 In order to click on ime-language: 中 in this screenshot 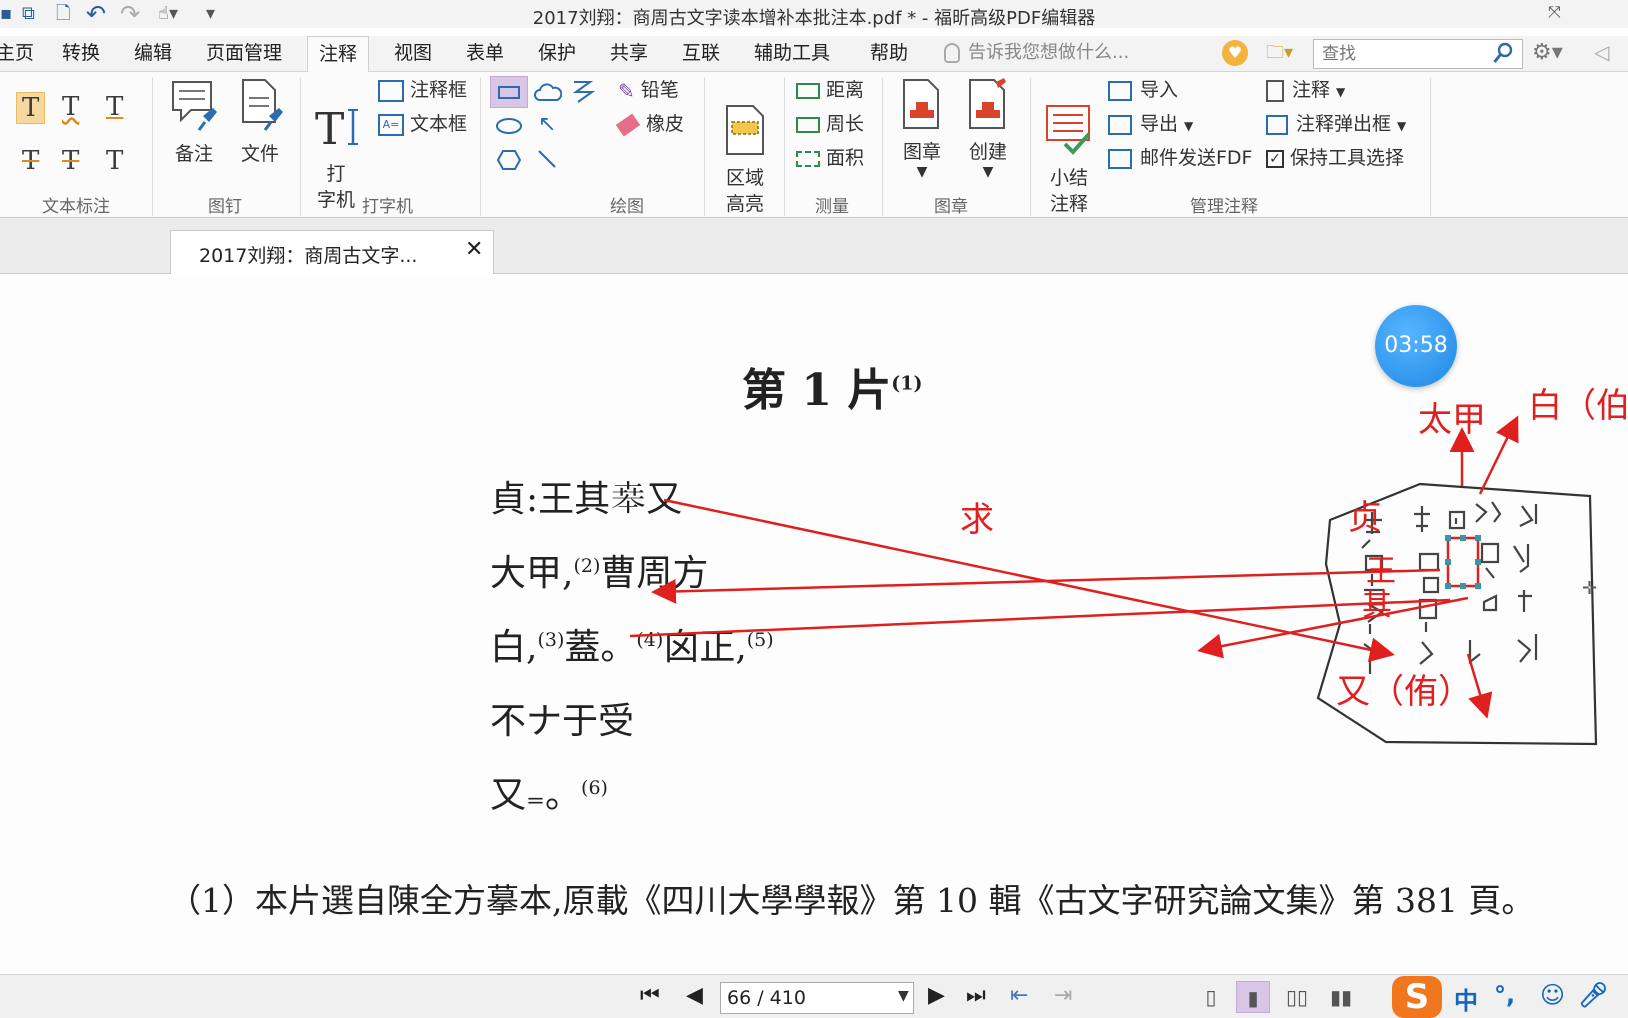, I will do `click(1466, 998)`.